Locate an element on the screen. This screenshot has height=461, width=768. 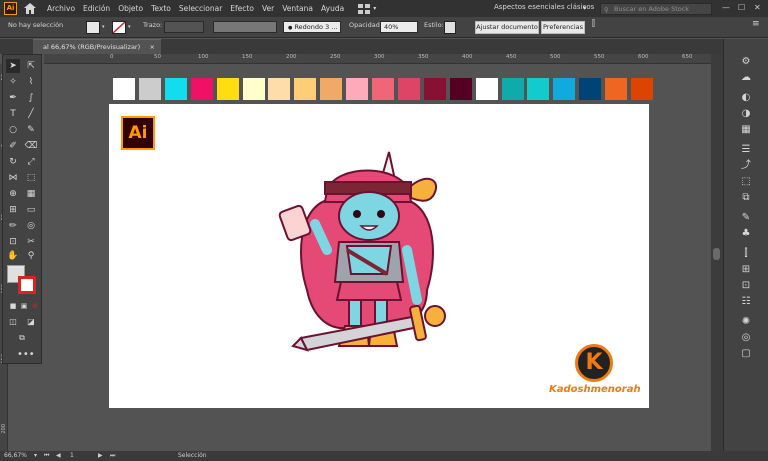
workspace-switcher: Aspectos esenciales clásicos is located at coordinates (544, 7).